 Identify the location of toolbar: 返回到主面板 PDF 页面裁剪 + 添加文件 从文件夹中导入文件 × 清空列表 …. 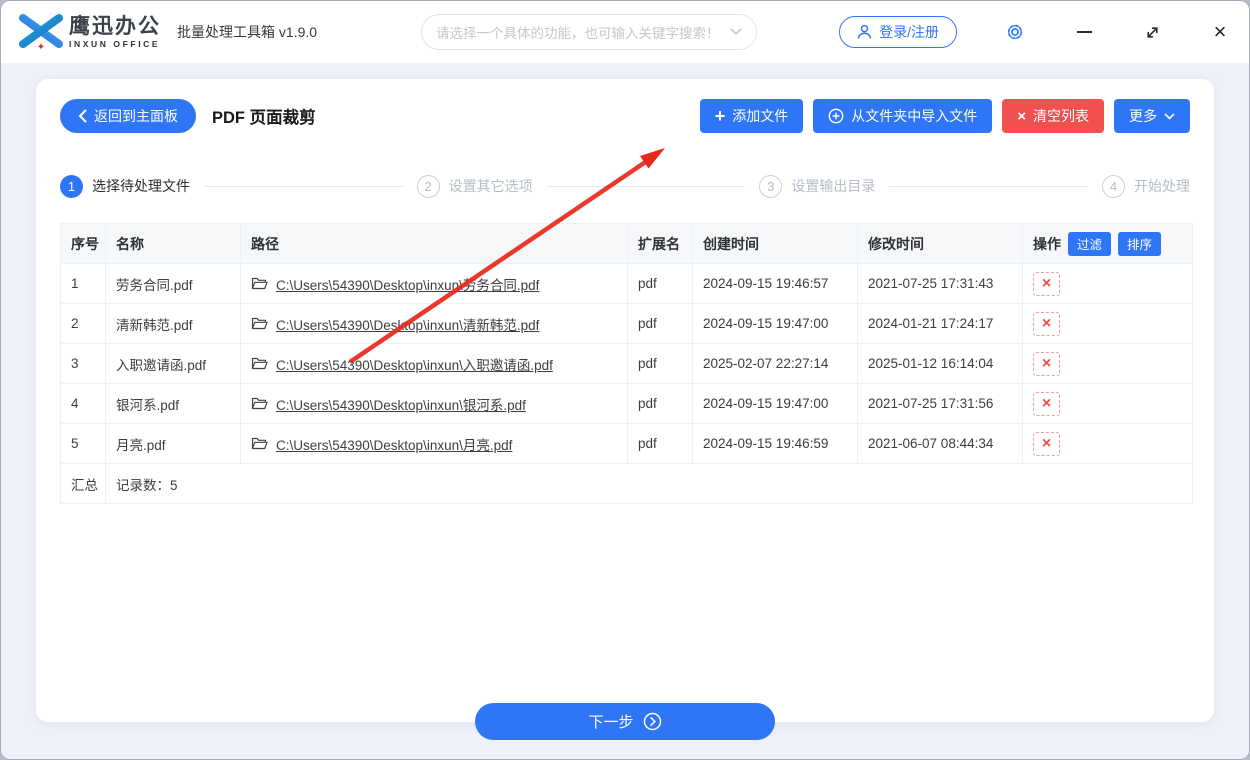
(625, 116).